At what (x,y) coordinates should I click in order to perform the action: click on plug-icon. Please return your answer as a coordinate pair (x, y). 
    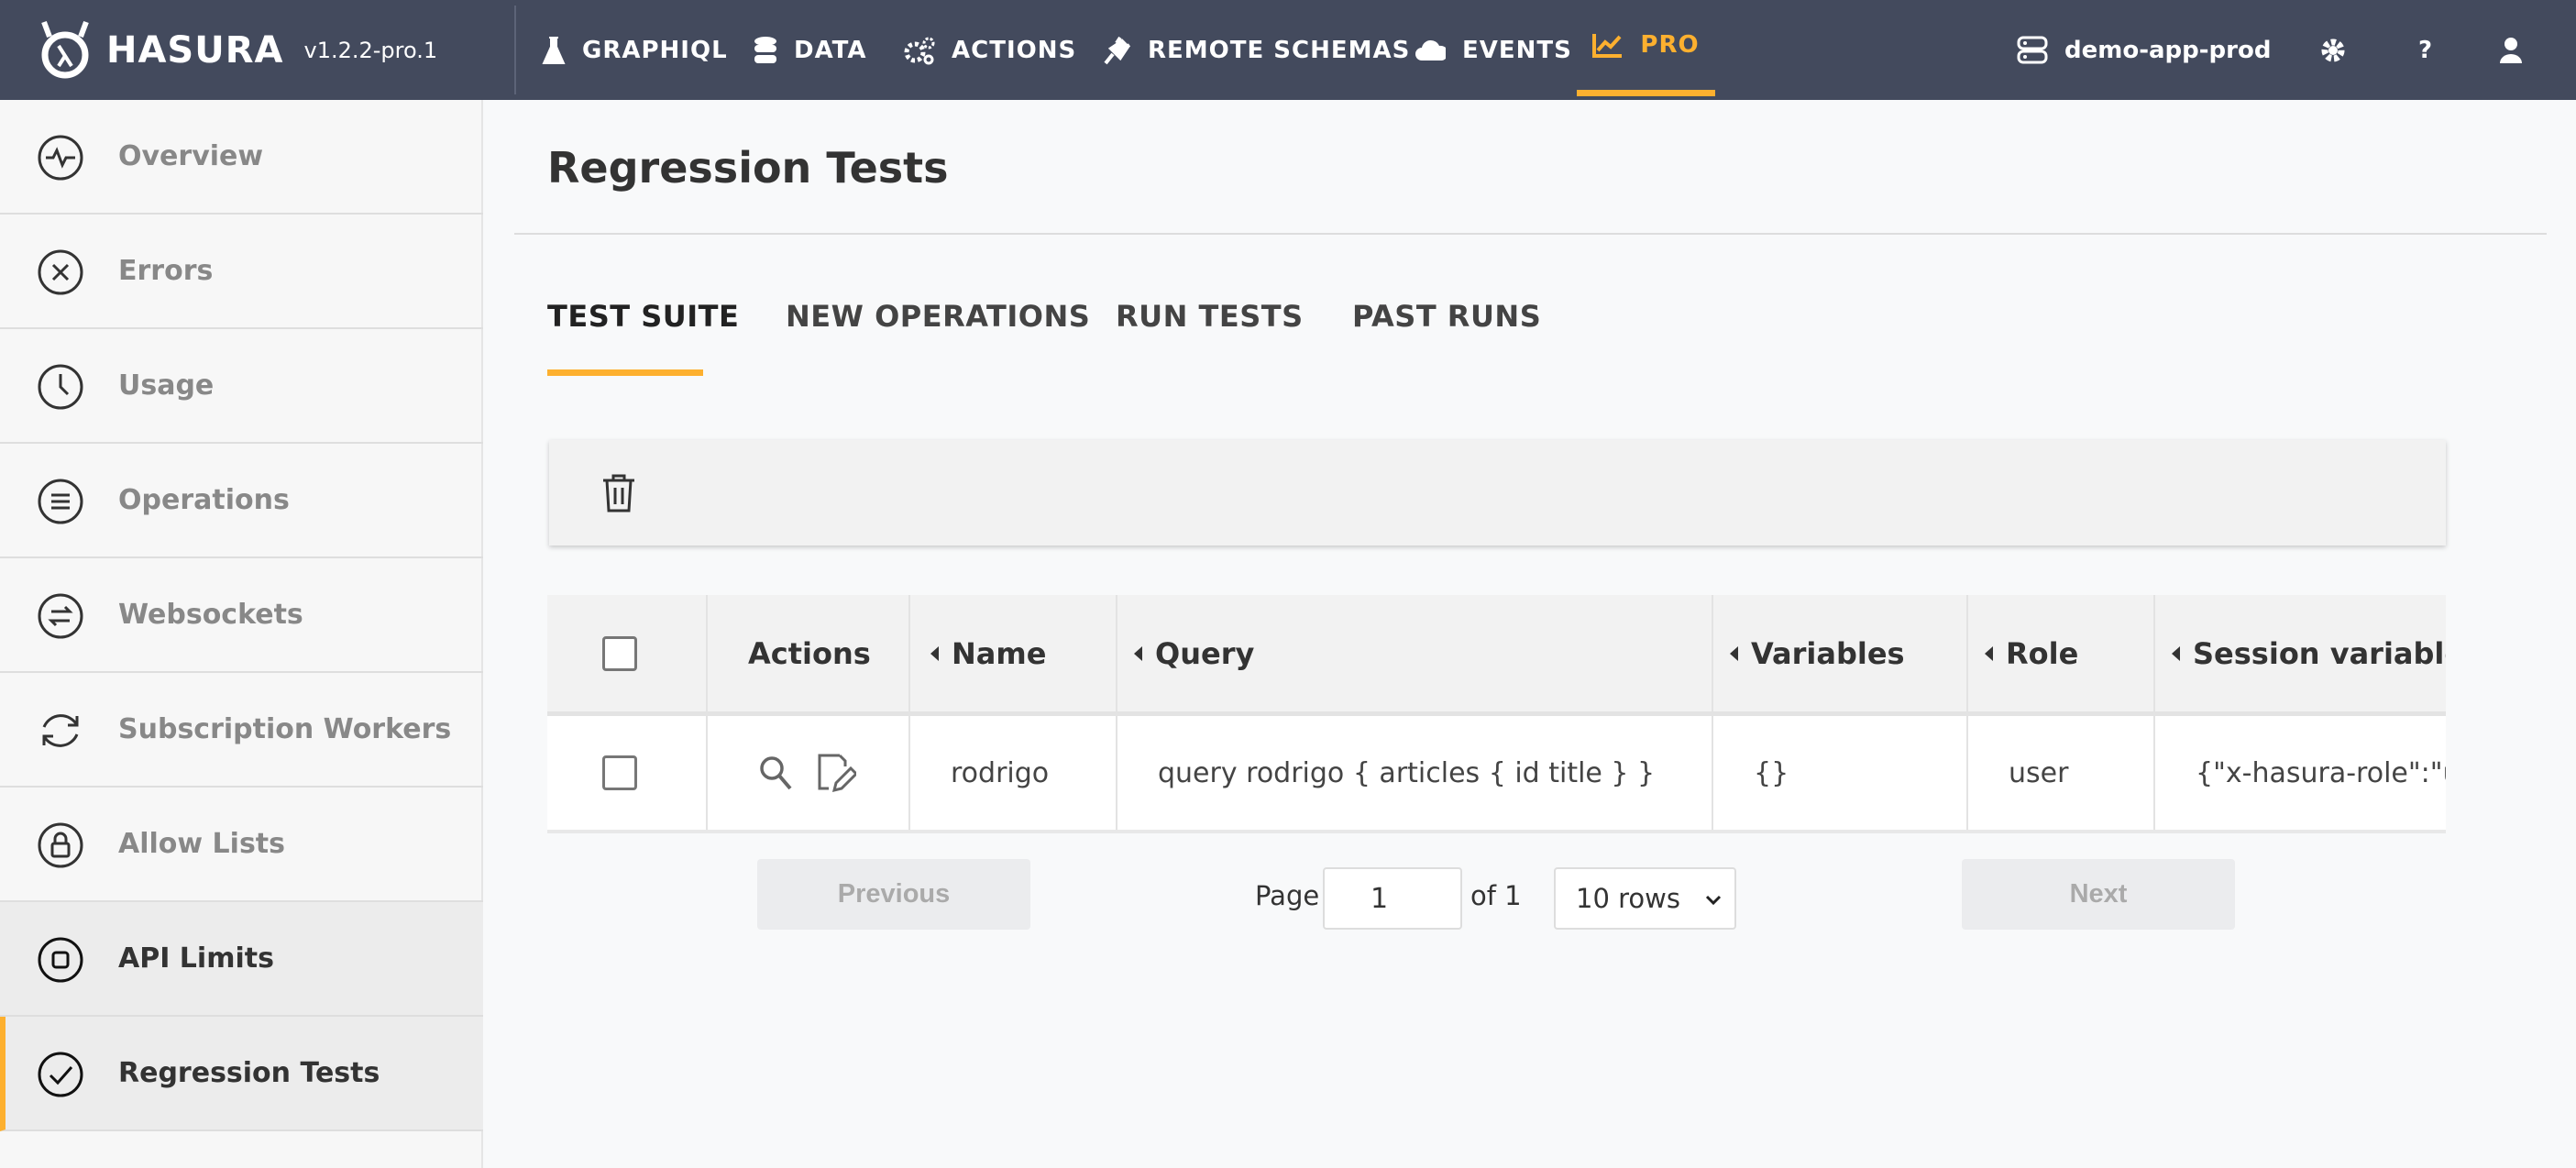
    Looking at the image, I should click on (1118, 50).